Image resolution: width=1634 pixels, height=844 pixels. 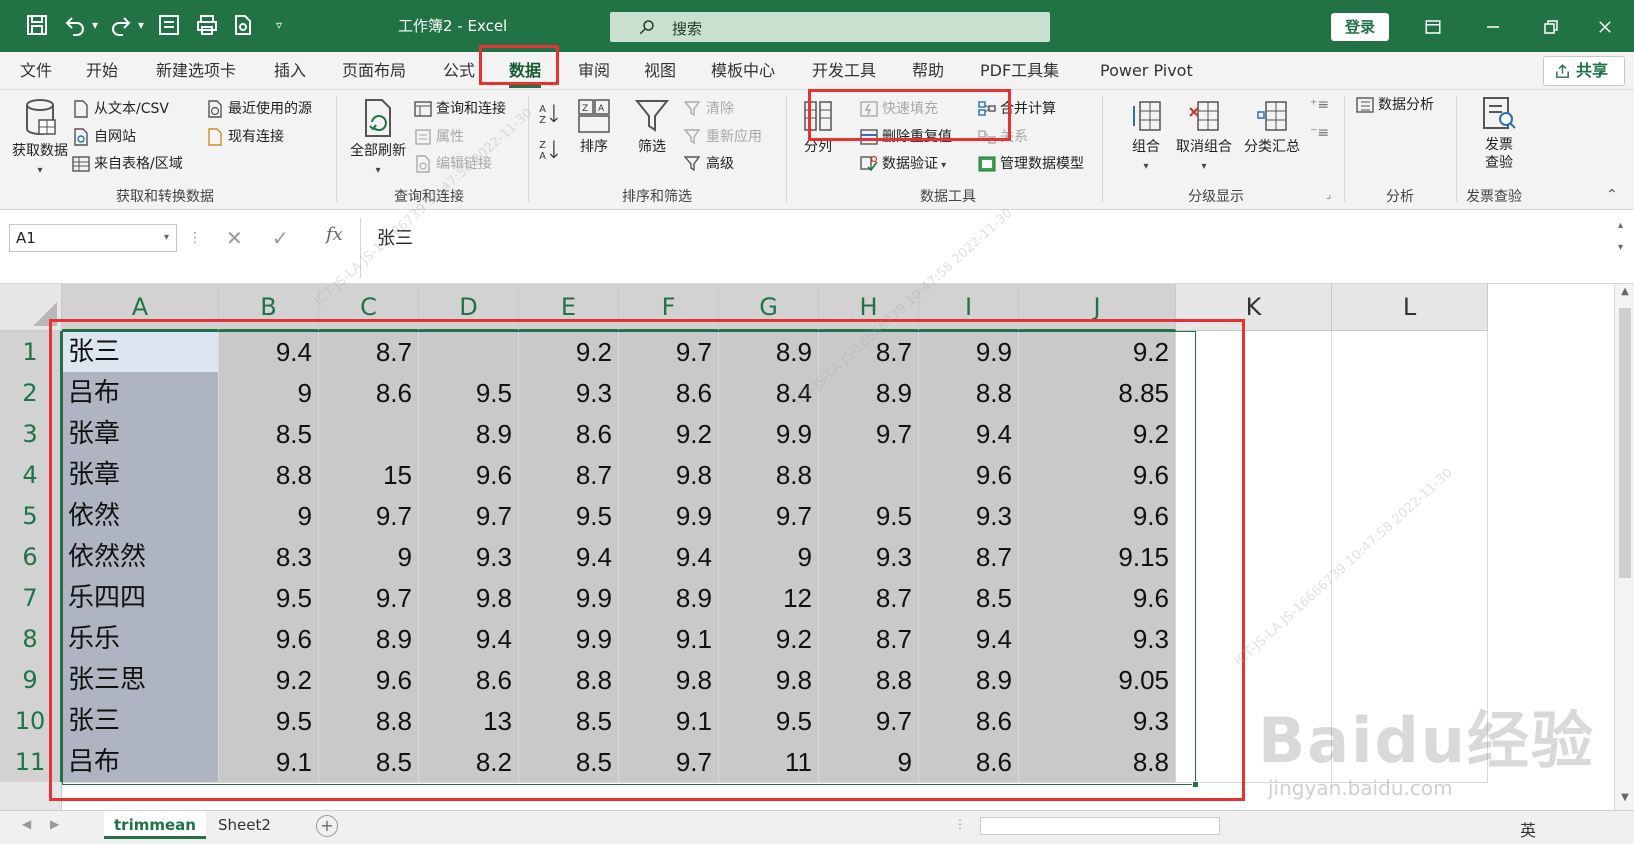 What do you see at coordinates (234, 238) in the screenshot?
I see `cancel-entry-icon: ✕` at bounding box center [234, 238].